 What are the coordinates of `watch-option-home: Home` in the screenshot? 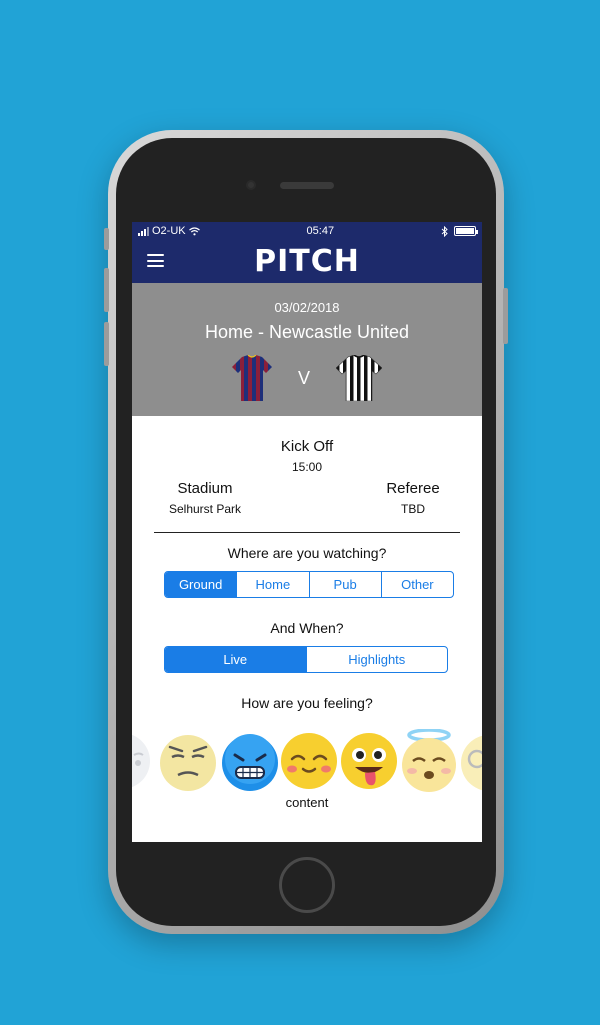 It's located at (273, 584).